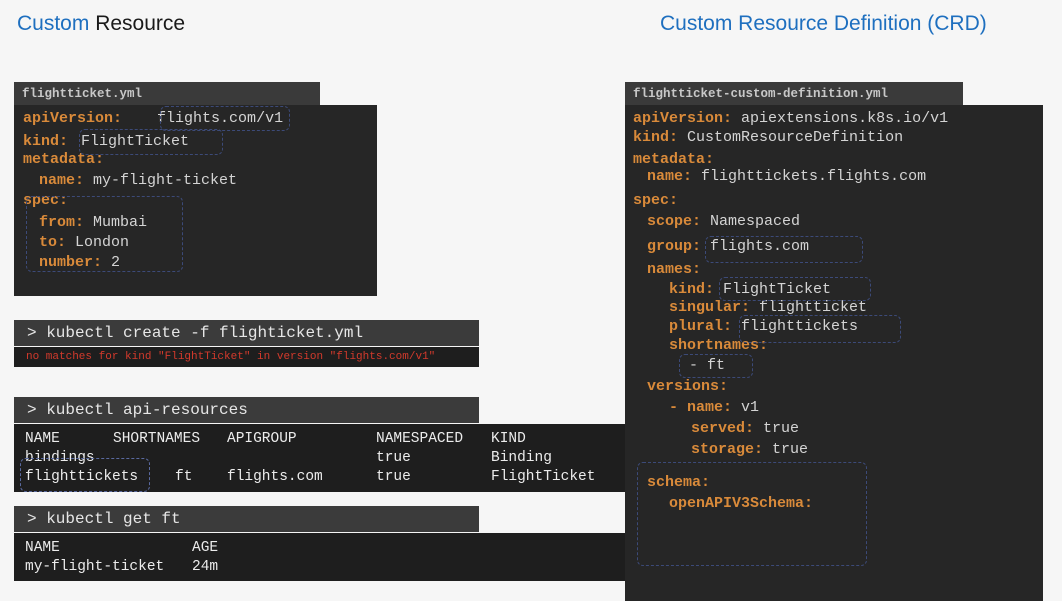 The height and width of the screenshot is (601, 1062). Describe the element at coordinates (138, 180) in the screenshot. I see `yaml-line-name: name: my-flight-ticket` at that location.